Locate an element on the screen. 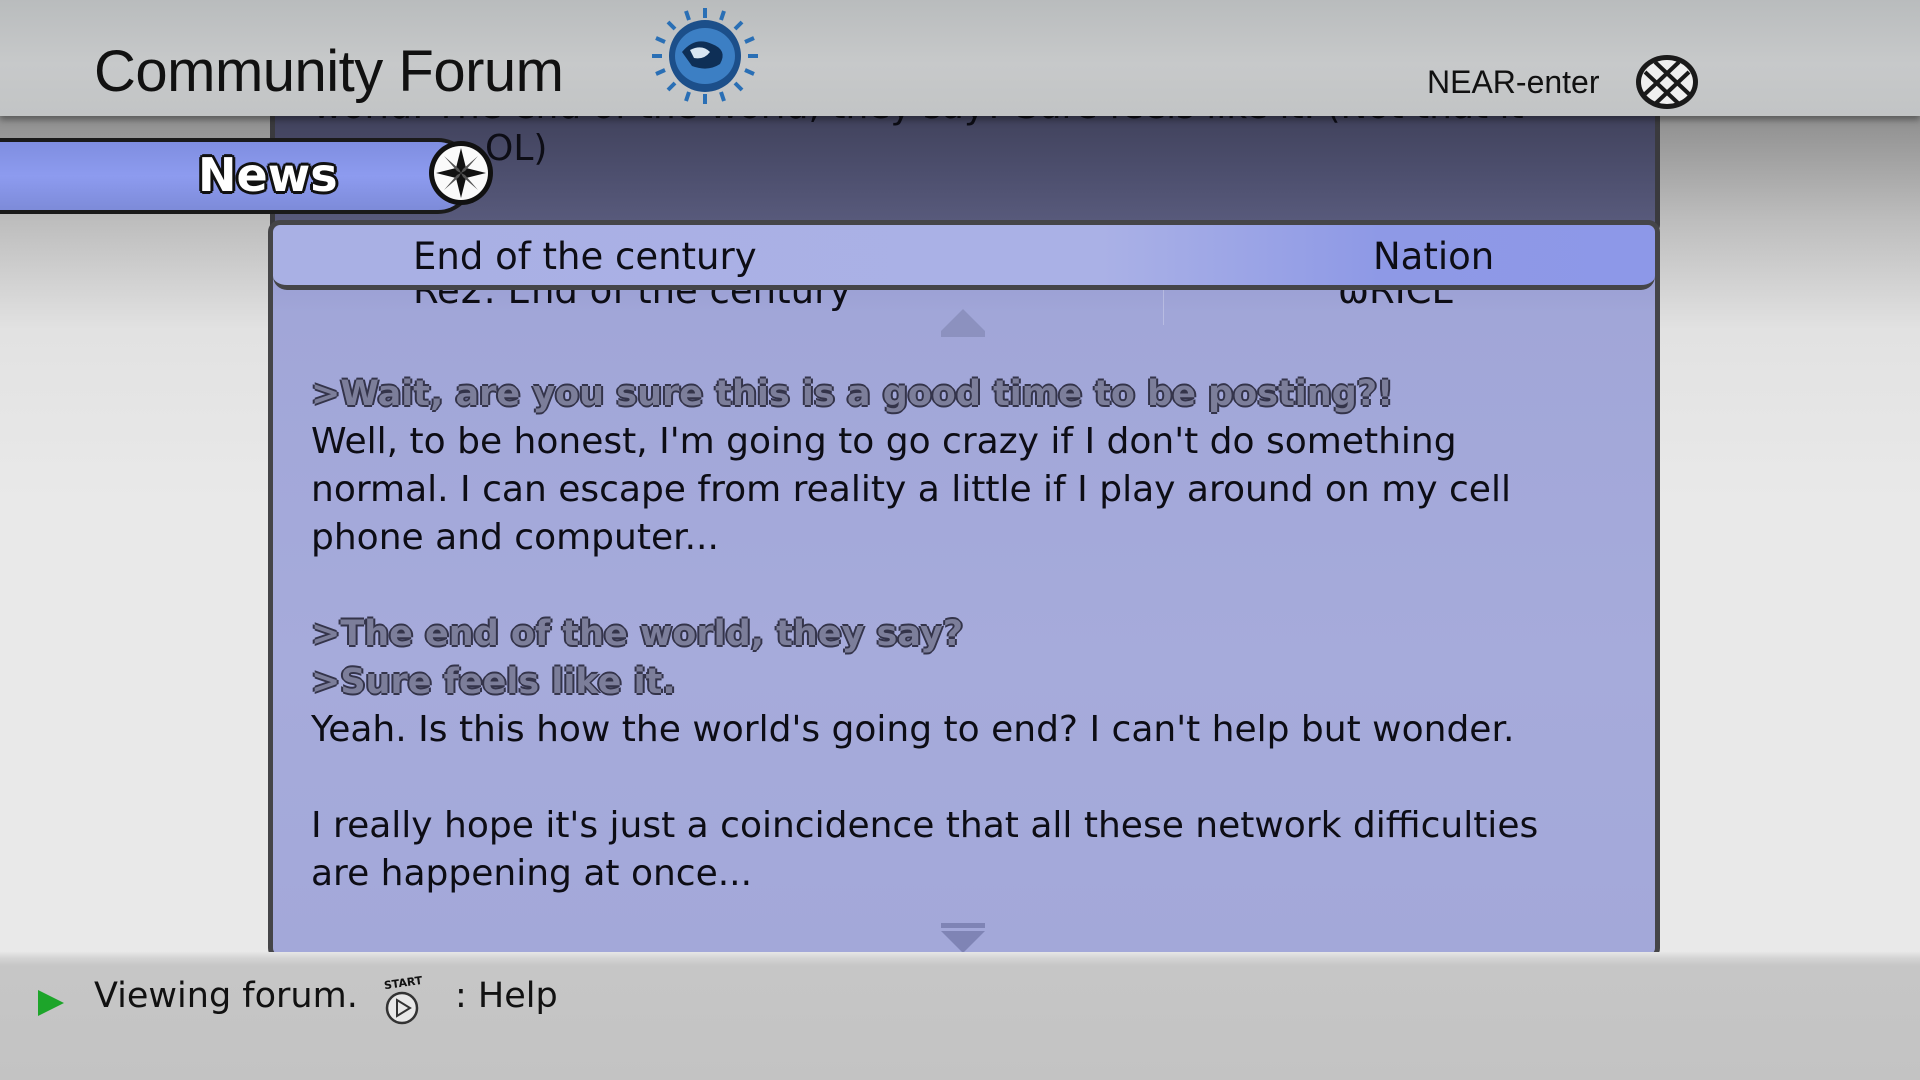 This screenshot has width=1920, height=1080. start-button-icon: START is located at coordinates (405, 1000).